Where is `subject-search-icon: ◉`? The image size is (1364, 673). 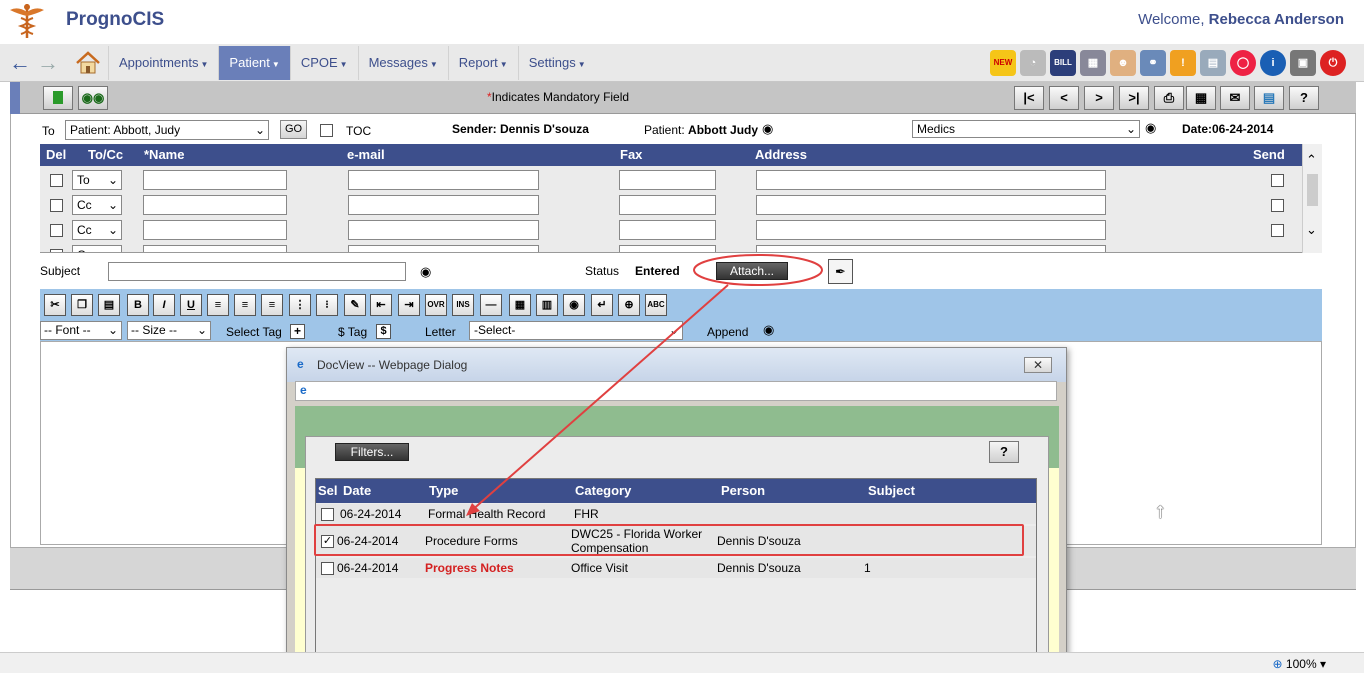
subject-search-icon: ◉ is located at coordinates (425, 272).